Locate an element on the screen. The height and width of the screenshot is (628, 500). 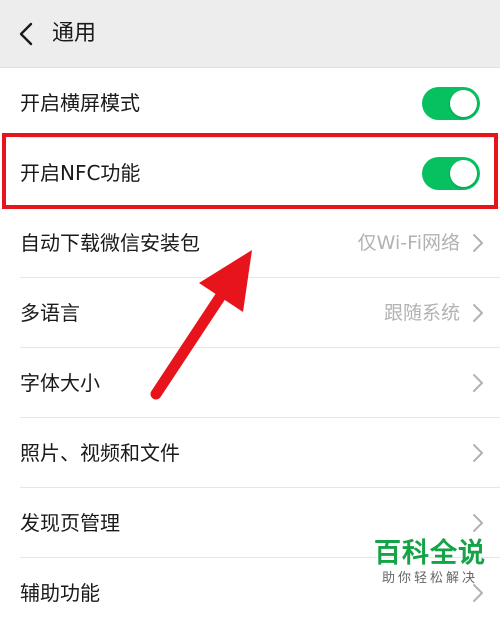
setting-label: 辅助功能 is located at coordinates (60, 593).